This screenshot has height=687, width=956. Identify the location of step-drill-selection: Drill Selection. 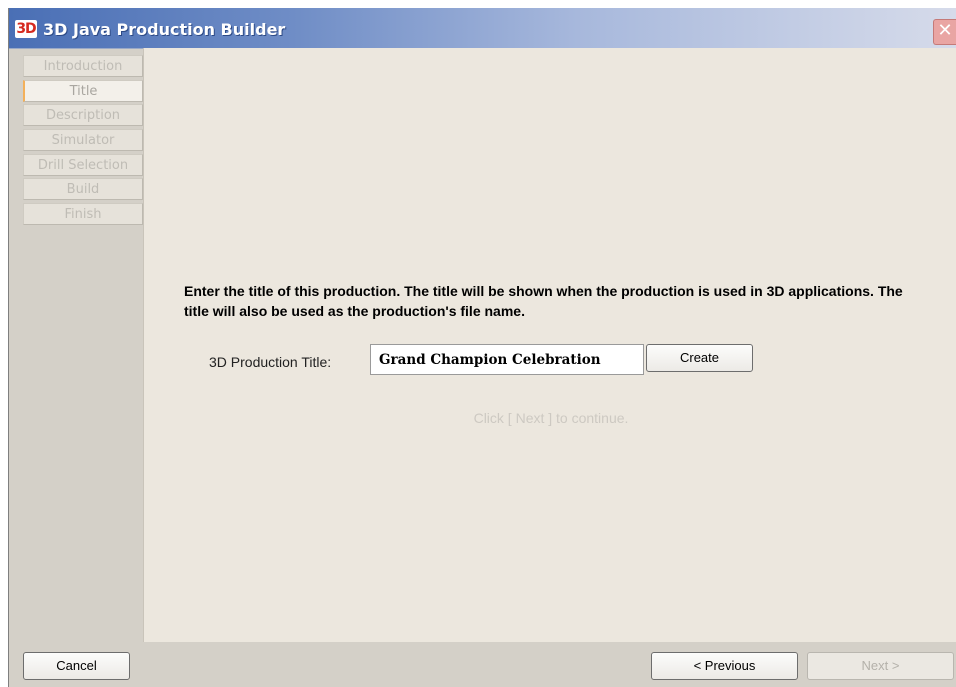
(83, 164).